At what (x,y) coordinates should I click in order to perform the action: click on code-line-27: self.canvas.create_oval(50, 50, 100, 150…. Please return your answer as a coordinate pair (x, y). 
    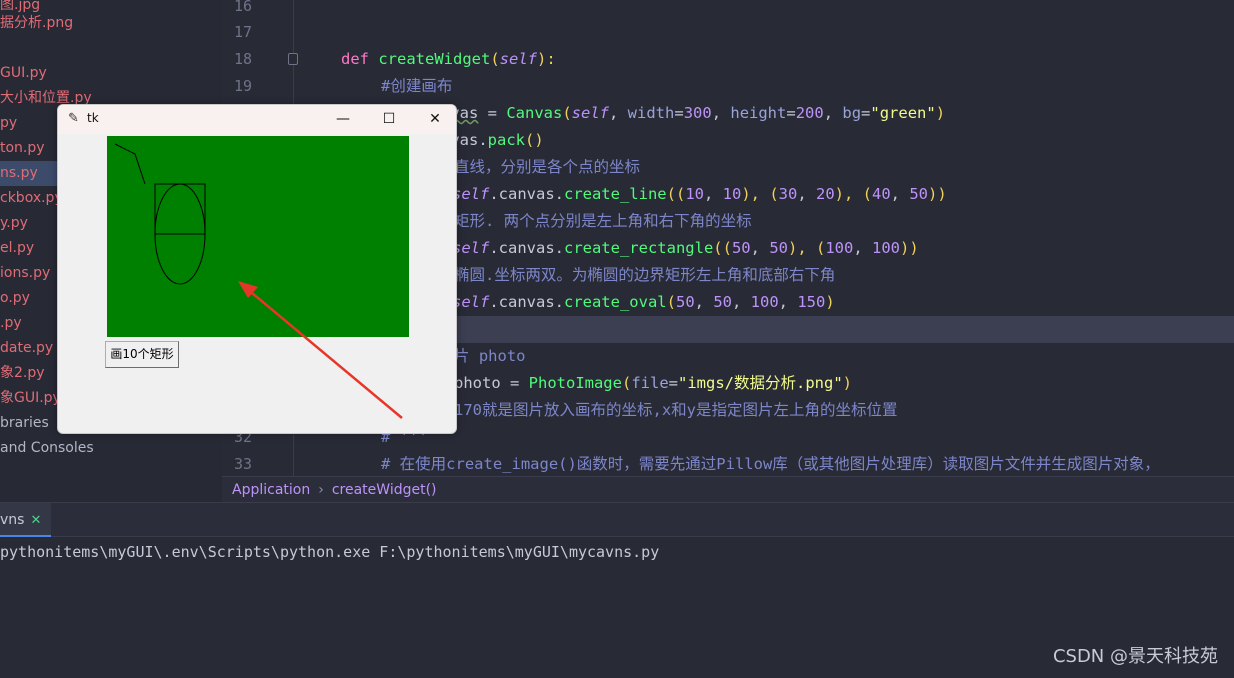
    Looking at the image, I should click on (643, 302).